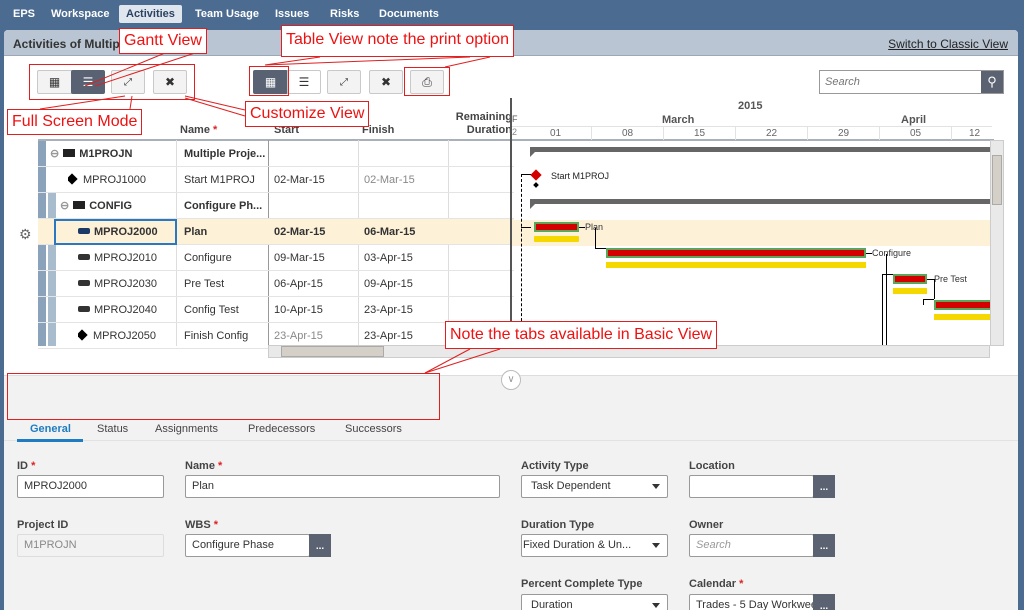  Describe the element at coordinates (581, 335) in the screenshot. I see `annotation-tabs: Note the tabs available in Basic View` at that location.